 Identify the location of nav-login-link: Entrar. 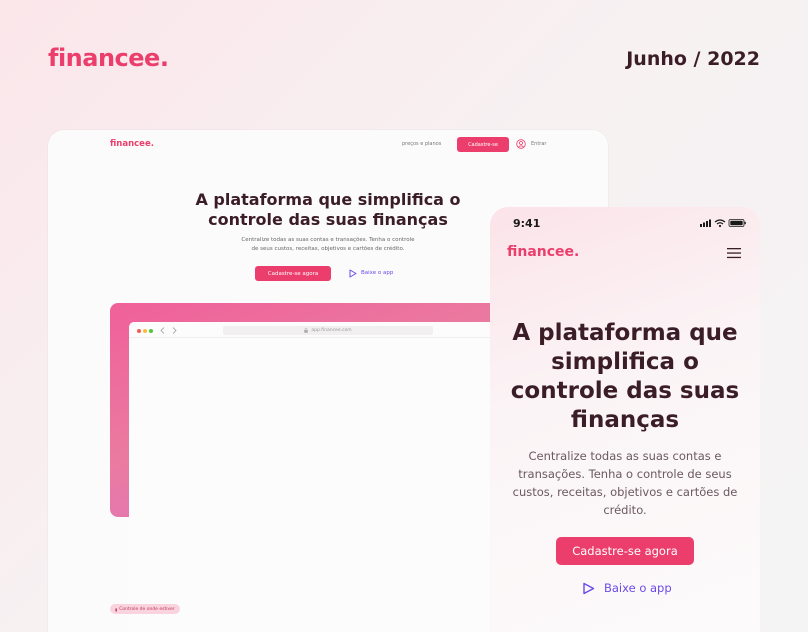
(538, 144).